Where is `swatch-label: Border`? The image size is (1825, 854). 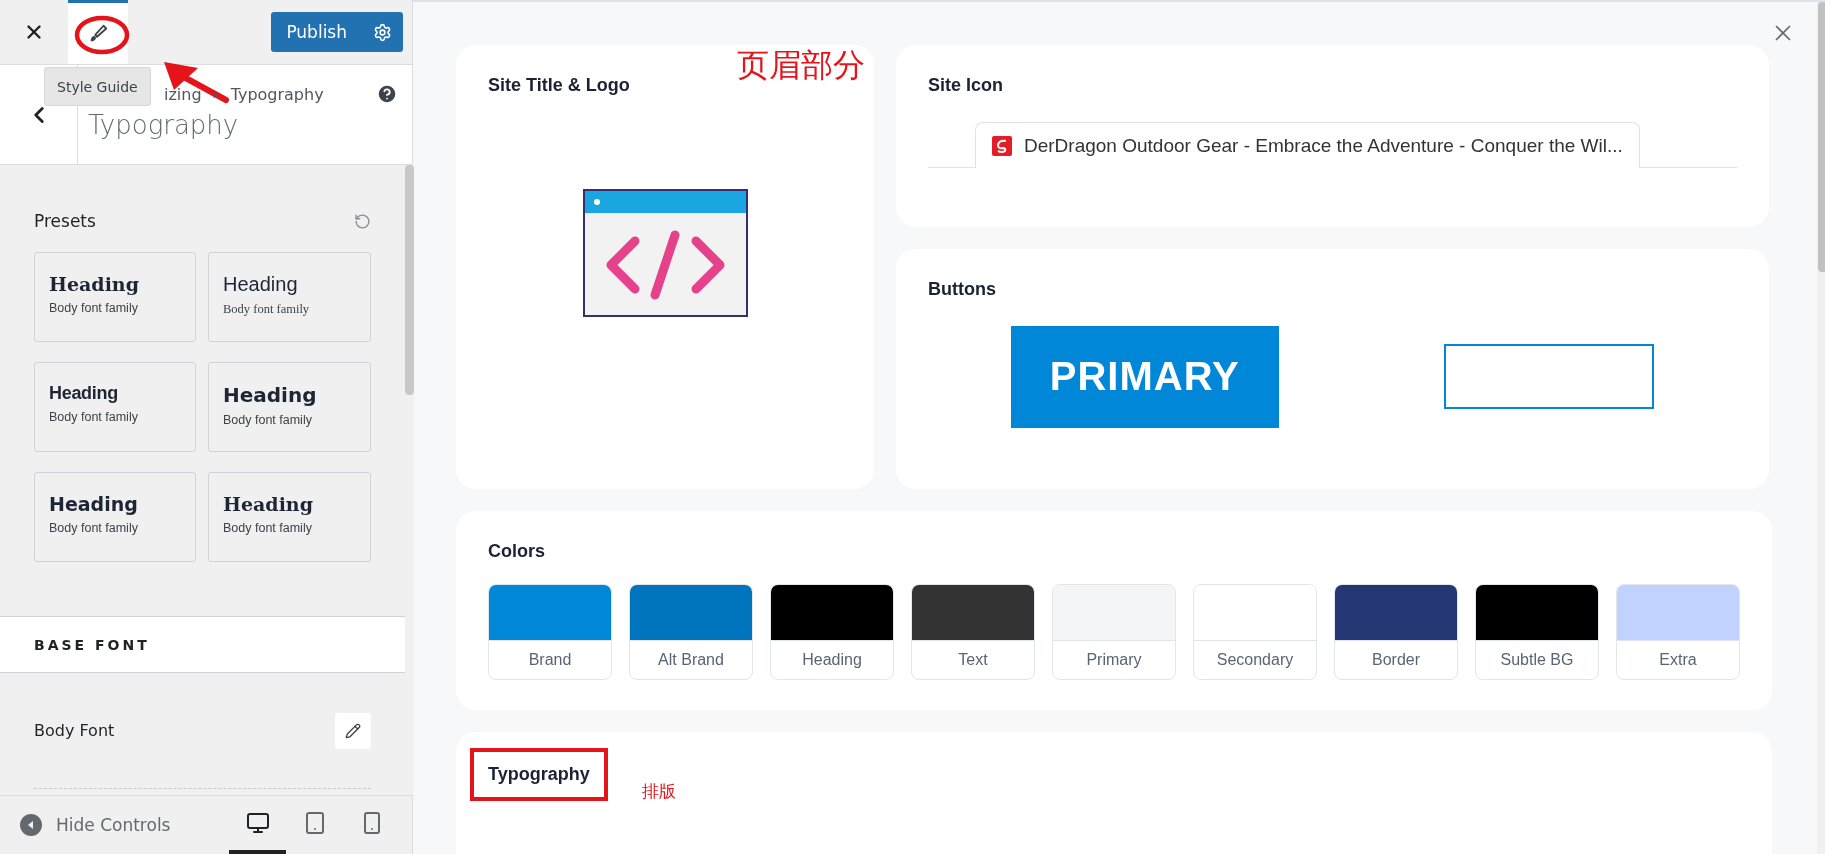
swatch-label: Border is located at coordinates (1396, 660).